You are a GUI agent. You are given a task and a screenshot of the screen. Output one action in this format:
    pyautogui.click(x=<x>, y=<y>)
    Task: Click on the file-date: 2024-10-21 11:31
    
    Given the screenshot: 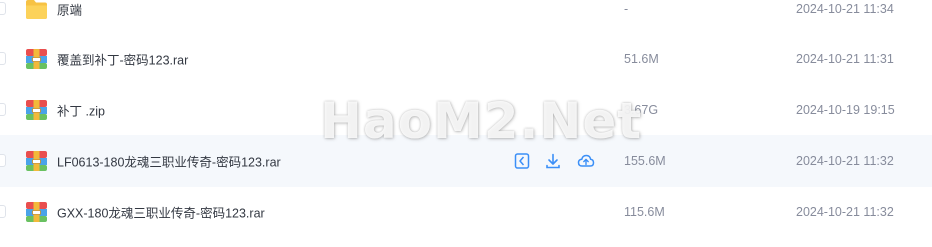 What is the action you would take?
    pyautogui.click(x=845, y=59)
    